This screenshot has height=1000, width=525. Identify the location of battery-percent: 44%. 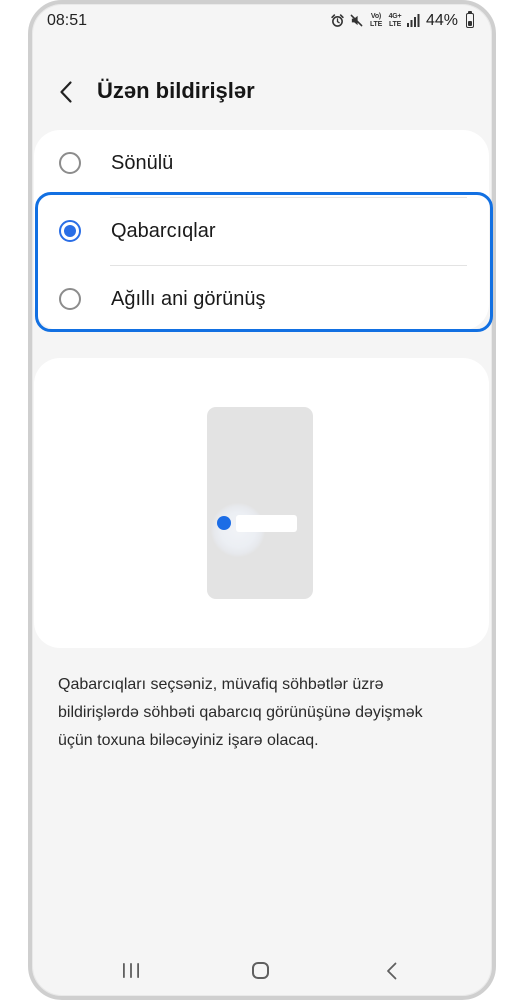
(442, 20).